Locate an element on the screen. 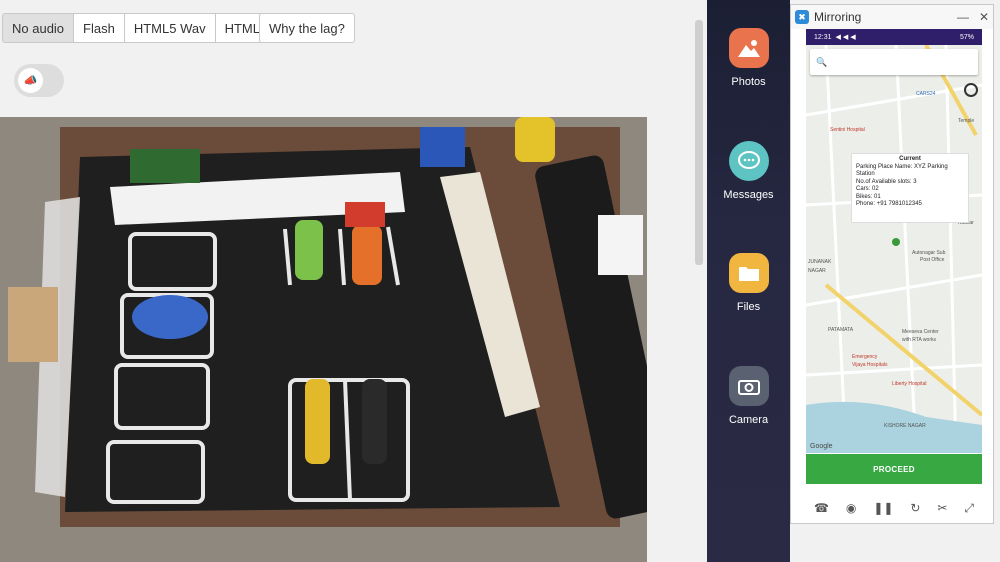 The image size is (1000, 562). search-icon: 🔍 is located at coordinates (822, 61).